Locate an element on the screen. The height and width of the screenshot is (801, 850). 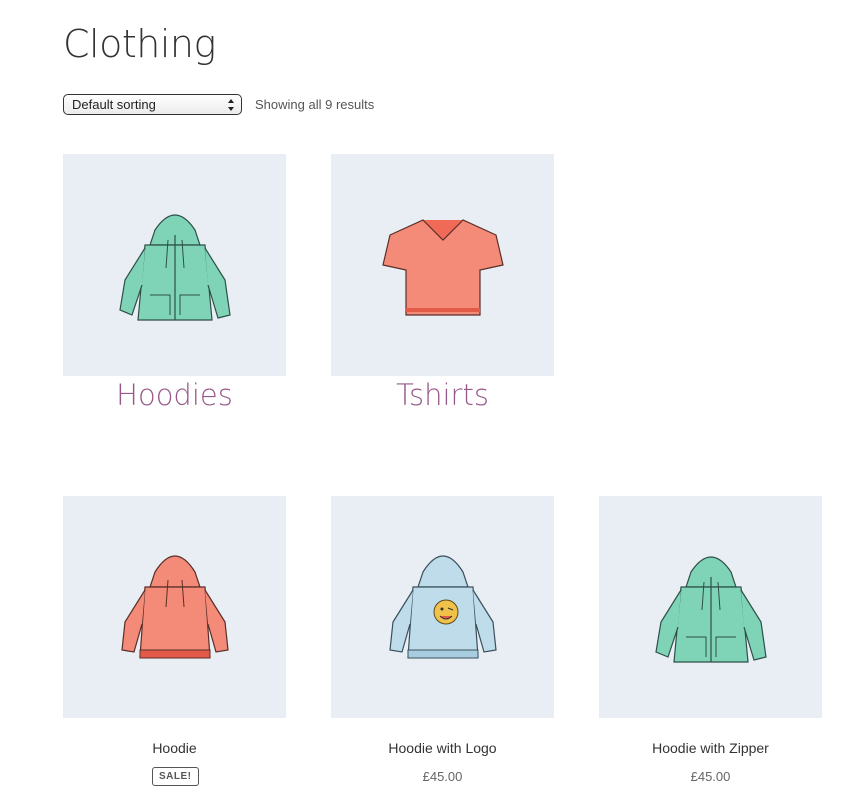
sort-select: Default sorting is located at coordinates (152, 104).